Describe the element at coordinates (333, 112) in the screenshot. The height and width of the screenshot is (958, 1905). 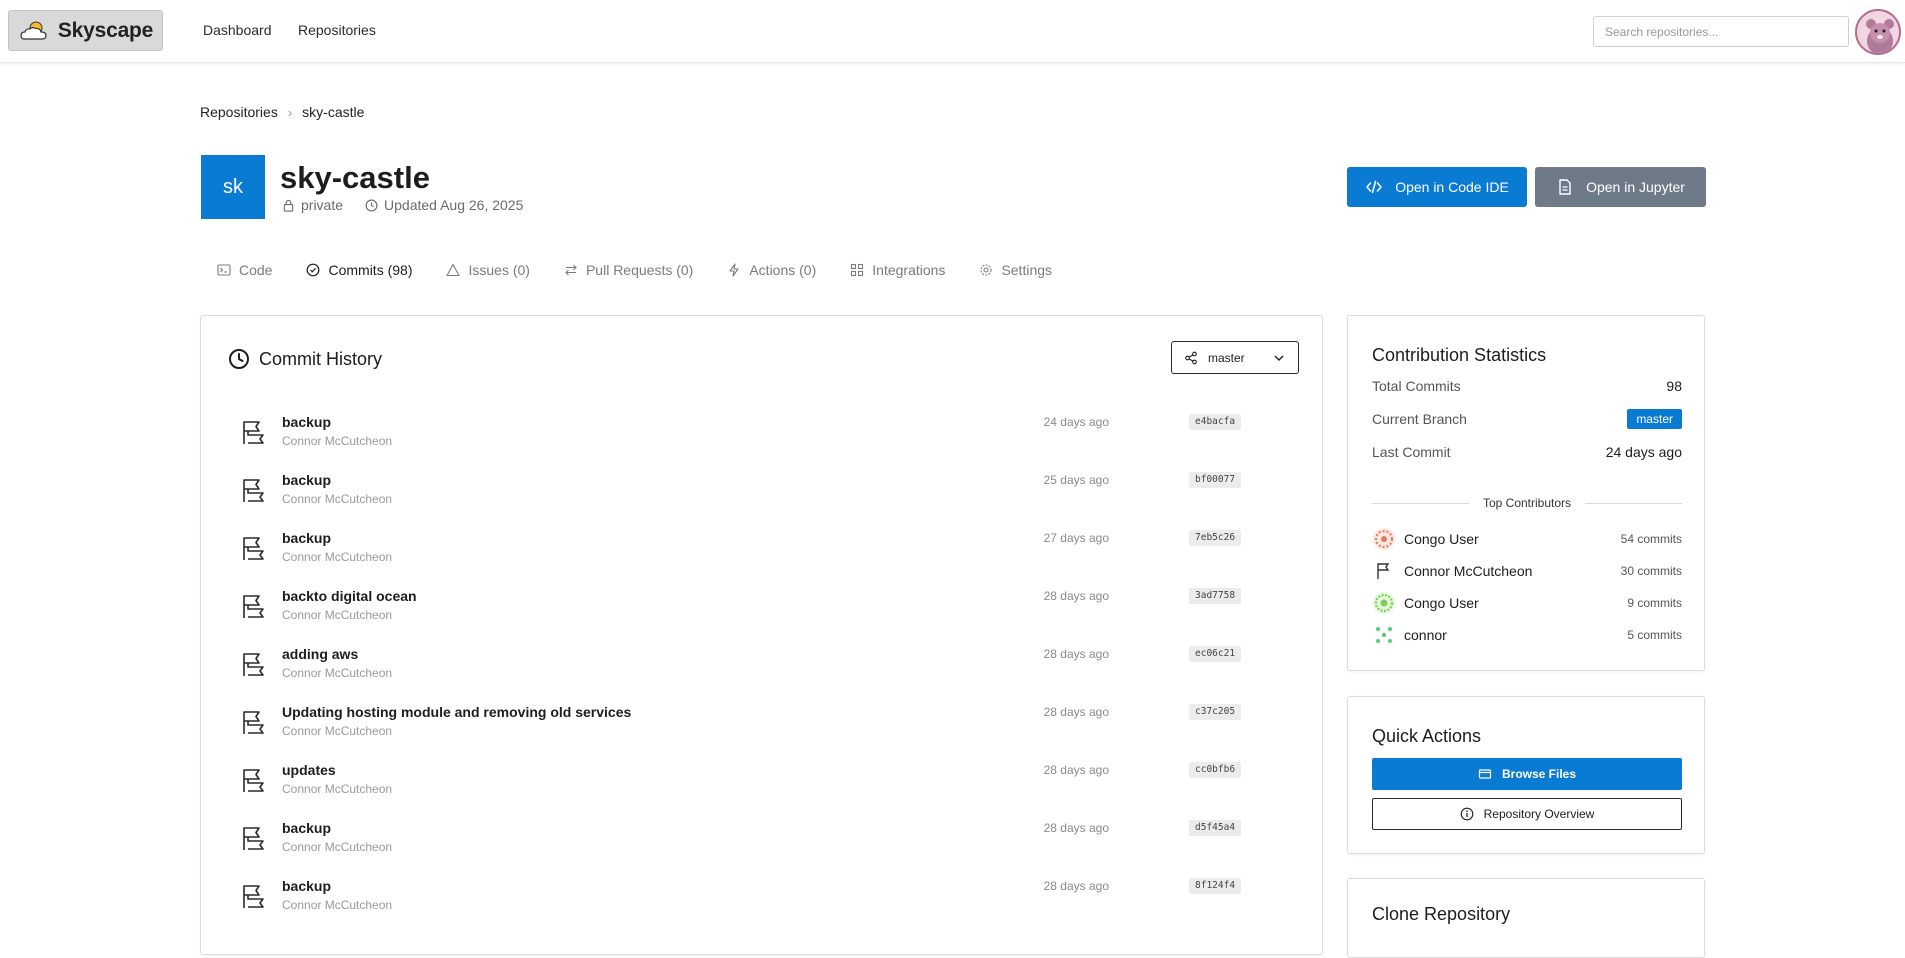
I see `breadcrumb-current: sky-castle` at that location.